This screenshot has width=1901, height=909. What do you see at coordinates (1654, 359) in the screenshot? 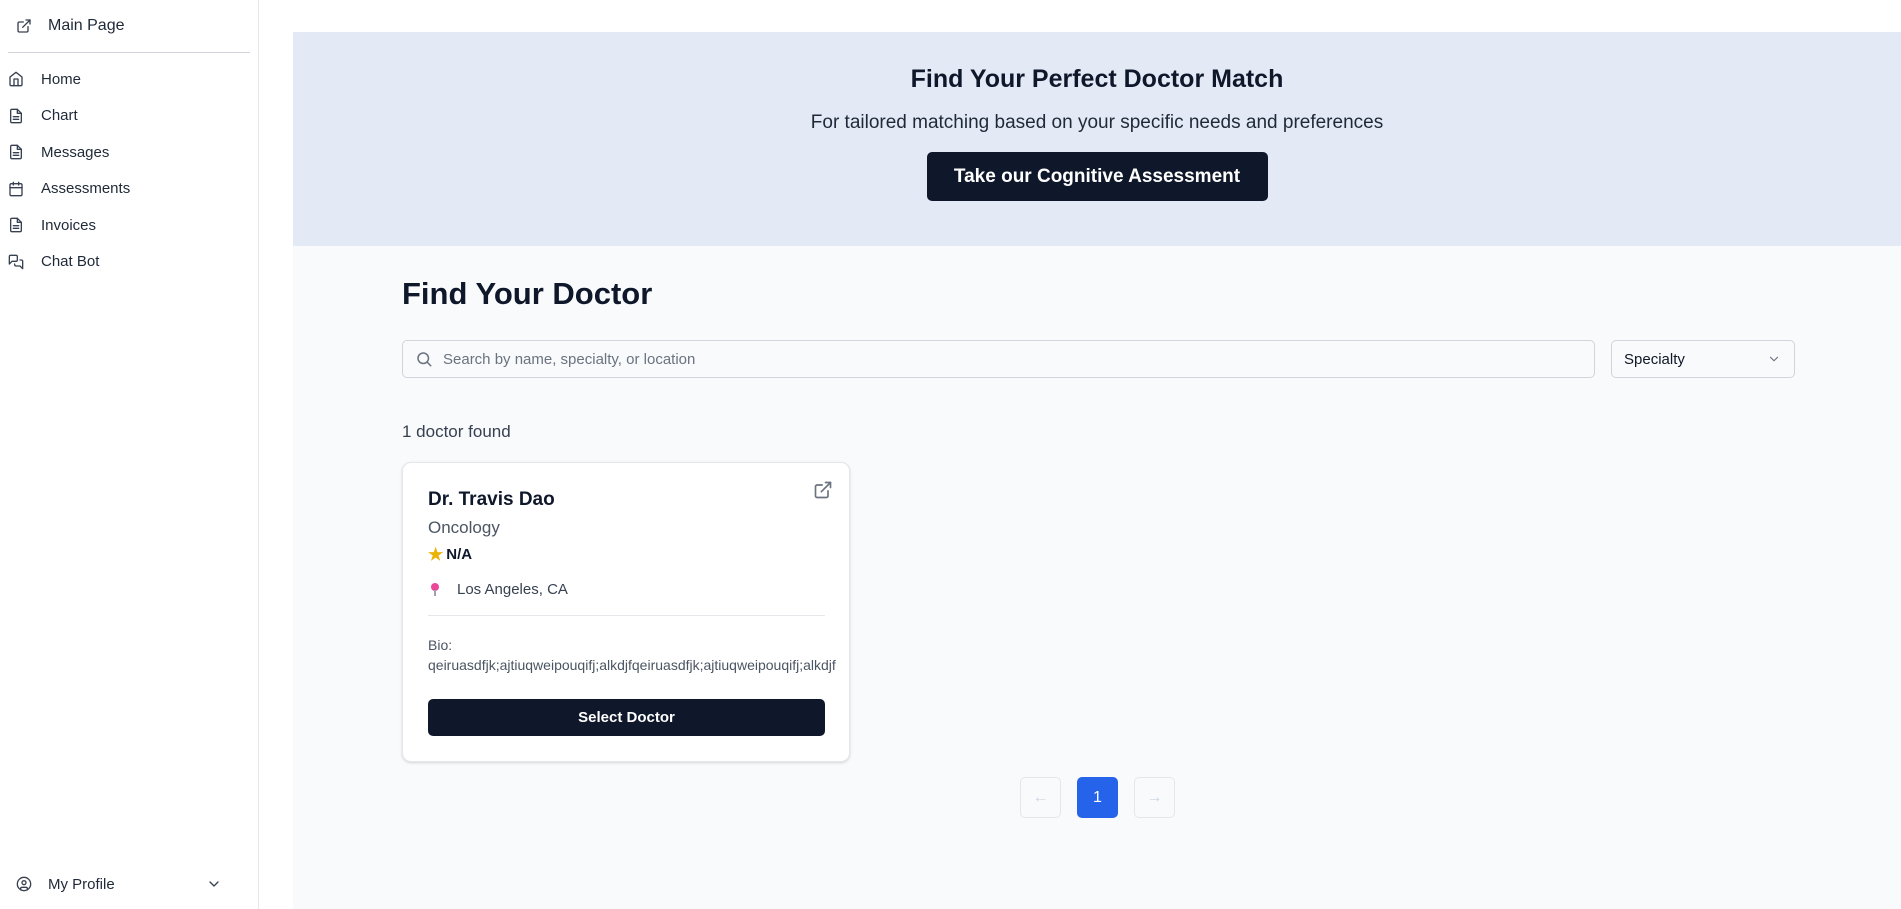
I see `specialty-select-value: Specialty` at bounding box center [1654, 359].